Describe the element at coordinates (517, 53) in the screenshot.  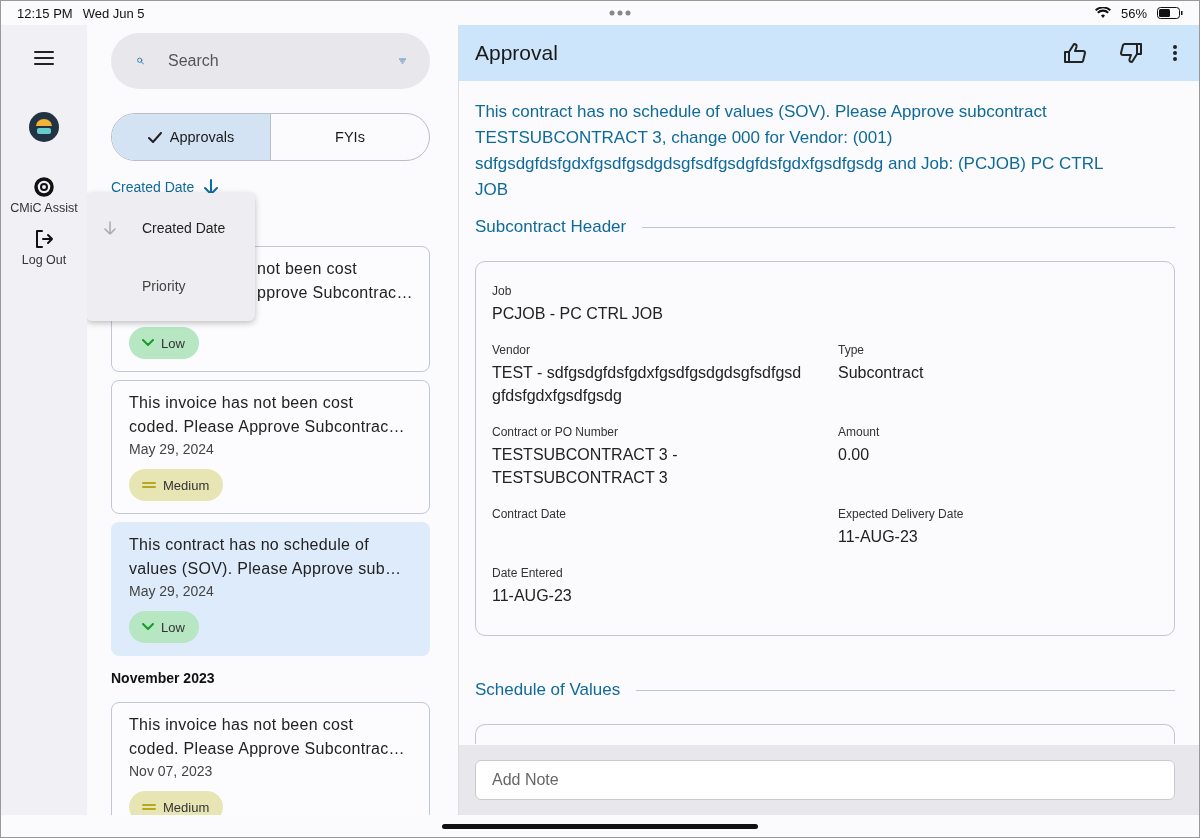
I see `detail-title: Approval` at that location.